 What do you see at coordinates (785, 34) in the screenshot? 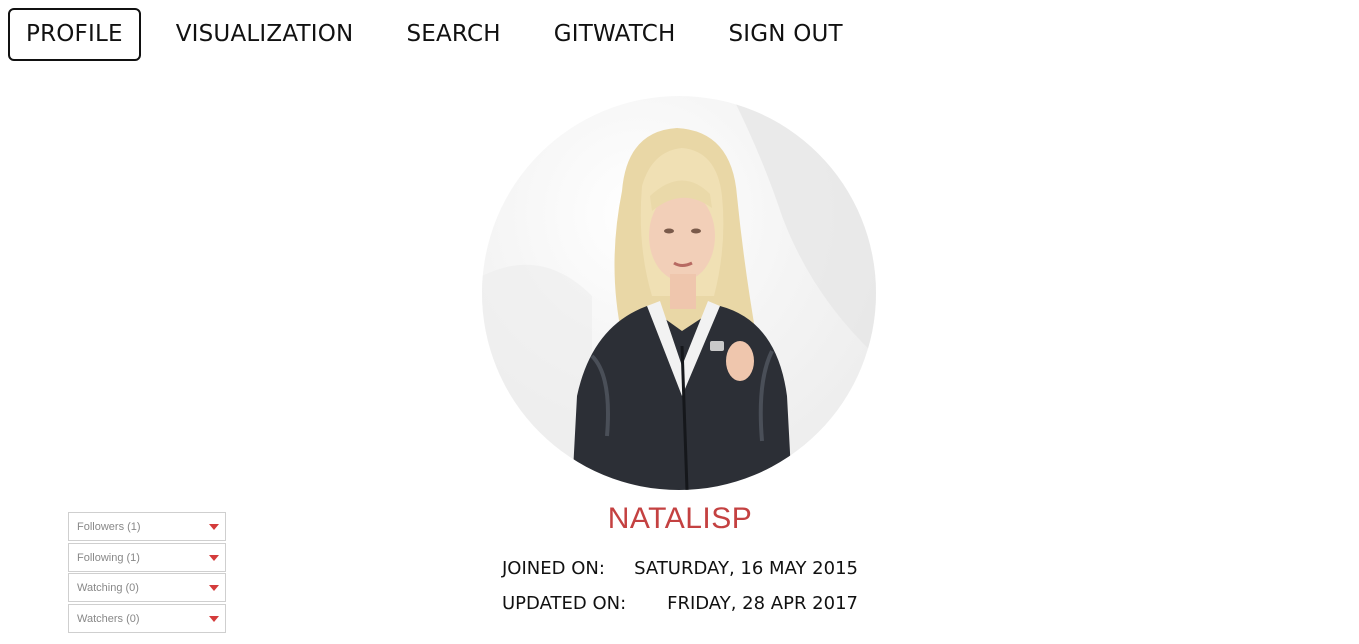
I see `nav-sign-out: SIGN OUT` at bounding box center [785, 34].